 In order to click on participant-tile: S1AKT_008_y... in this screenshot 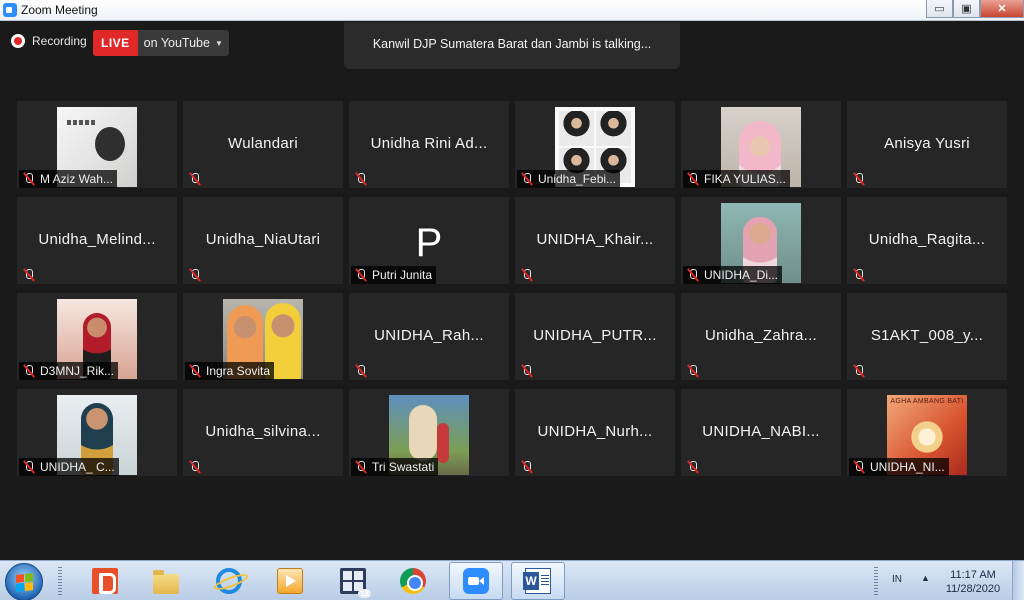, I will do `click(927, 336)`.